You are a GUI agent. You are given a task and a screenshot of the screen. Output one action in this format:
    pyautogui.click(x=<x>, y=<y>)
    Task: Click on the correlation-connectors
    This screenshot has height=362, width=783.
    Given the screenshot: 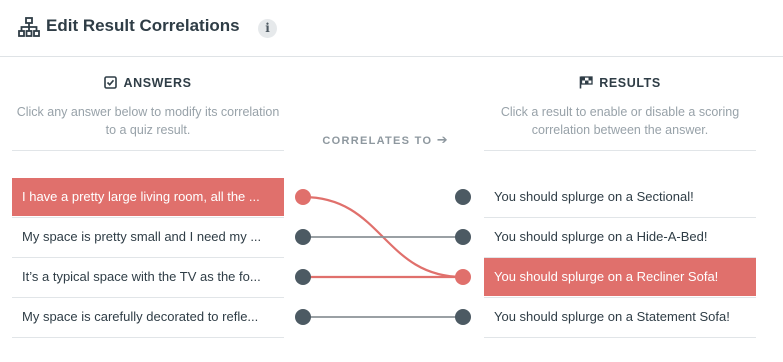 What is the action you would take?
    pyautogui.click(x=383, y=257)
    